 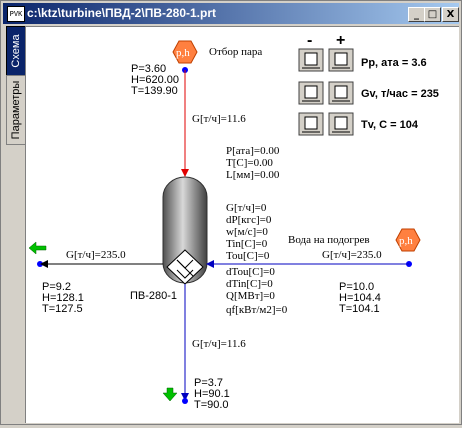 I want to click on vertical-tab-strip: Схема Параметры, so click(x=14, y=226).